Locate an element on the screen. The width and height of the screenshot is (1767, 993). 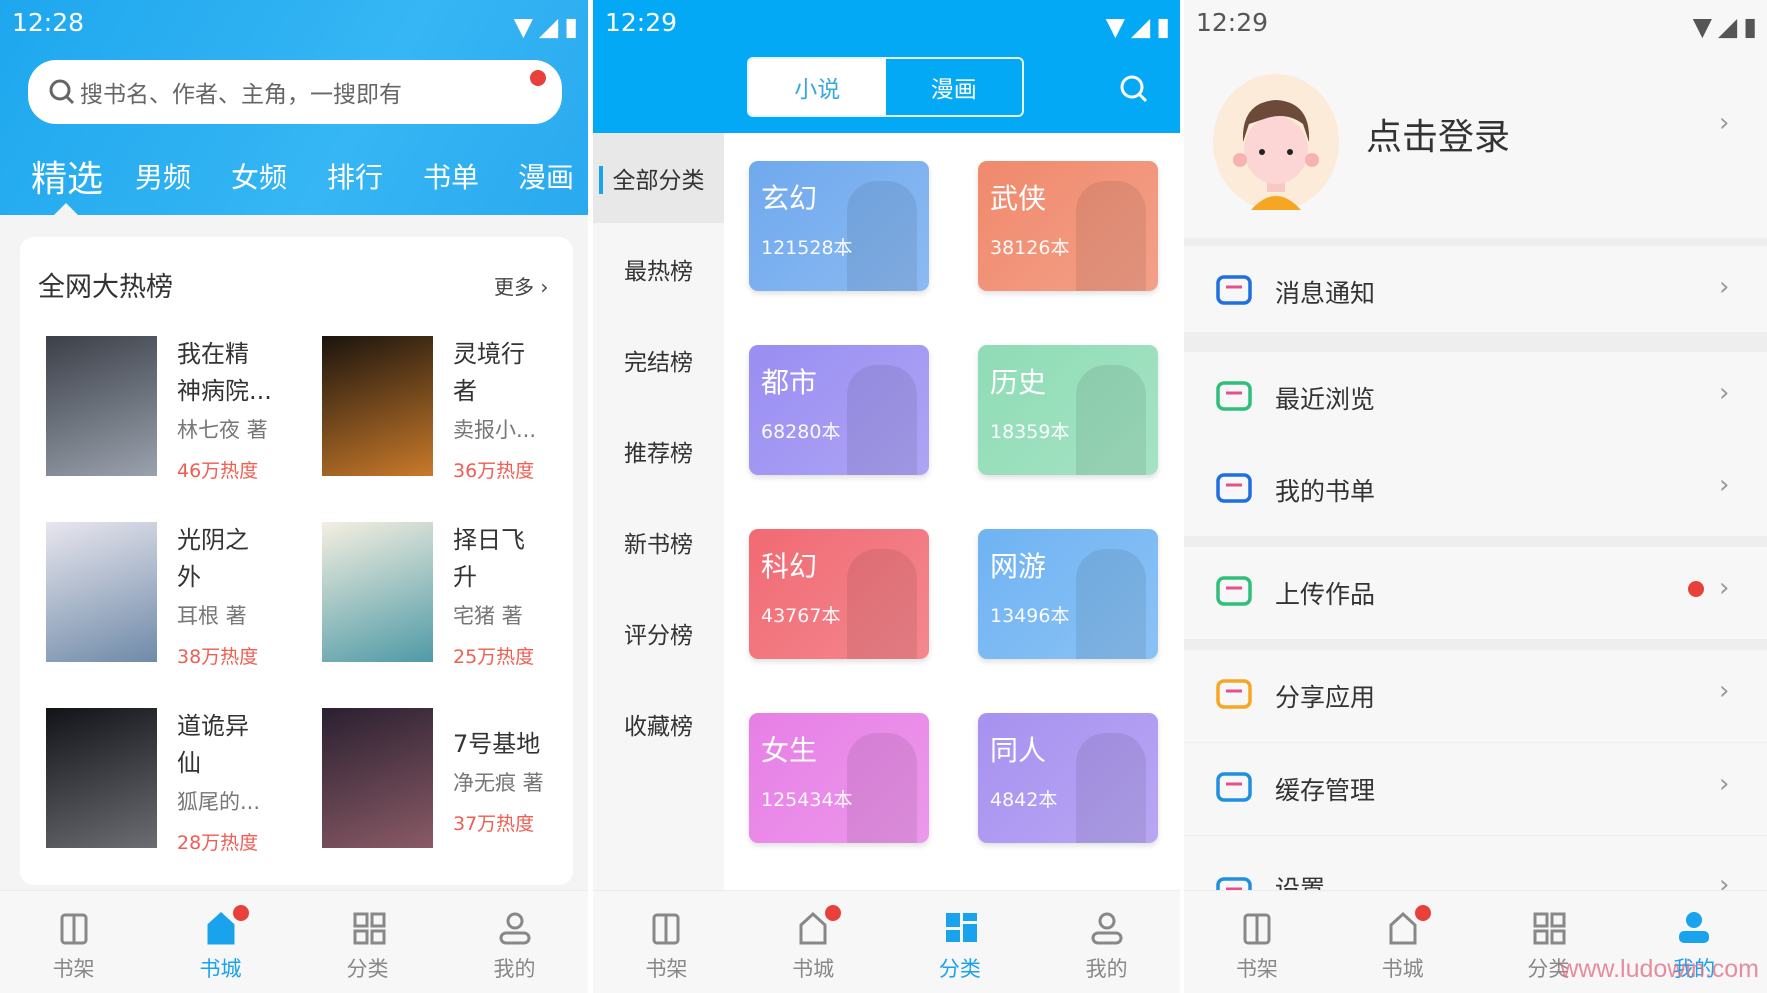
nav-label: 书城 is located at coordinates (813, 969).